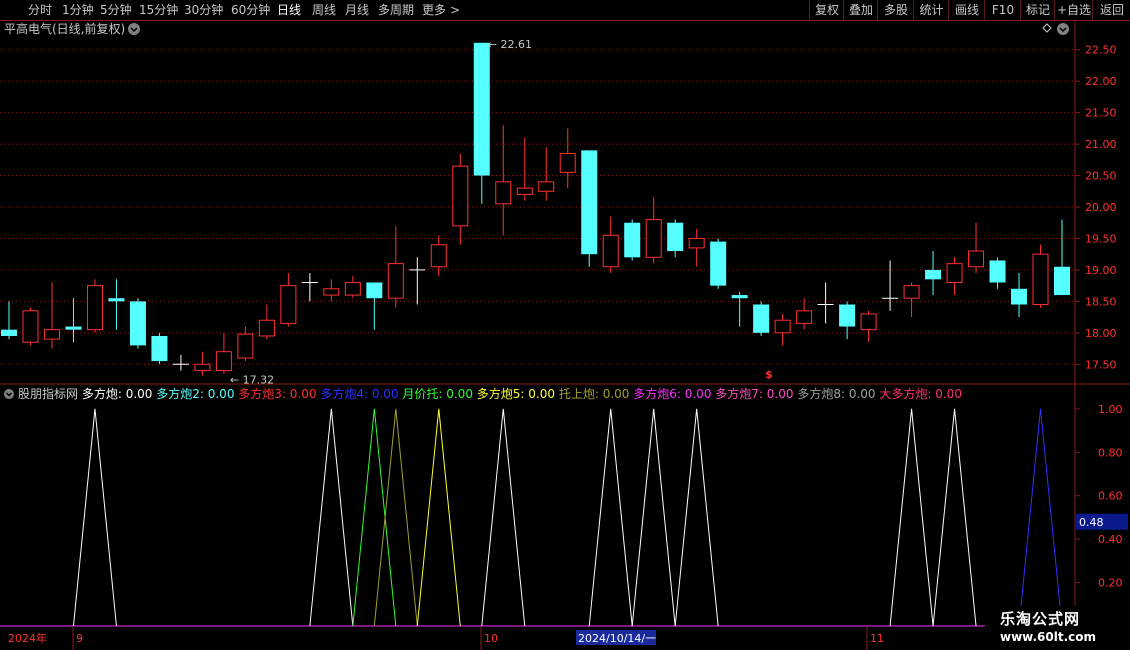 The image size is (1130, 650). I want to click on indicator-series-label: 托上炮:, so click(581, 394).